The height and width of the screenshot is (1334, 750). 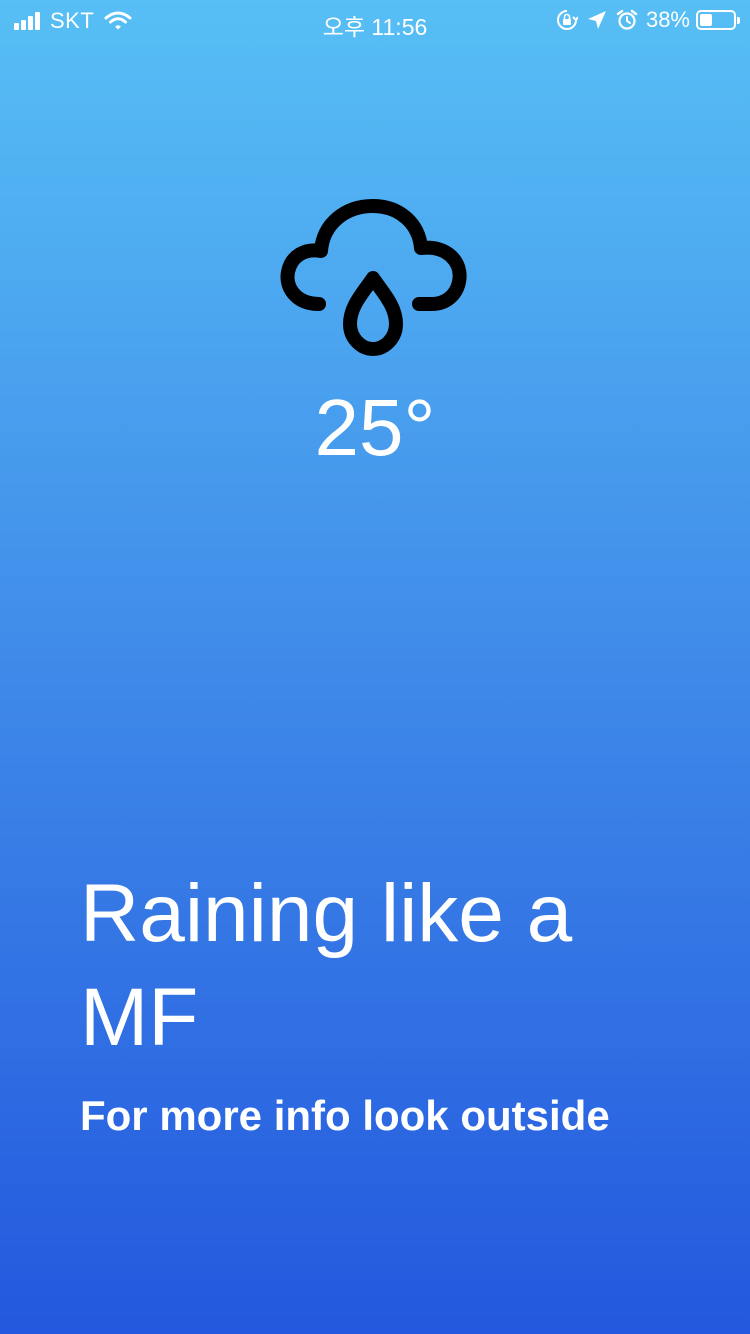 I want to click on battery-percent: 38%, so click(x=667, y=19).